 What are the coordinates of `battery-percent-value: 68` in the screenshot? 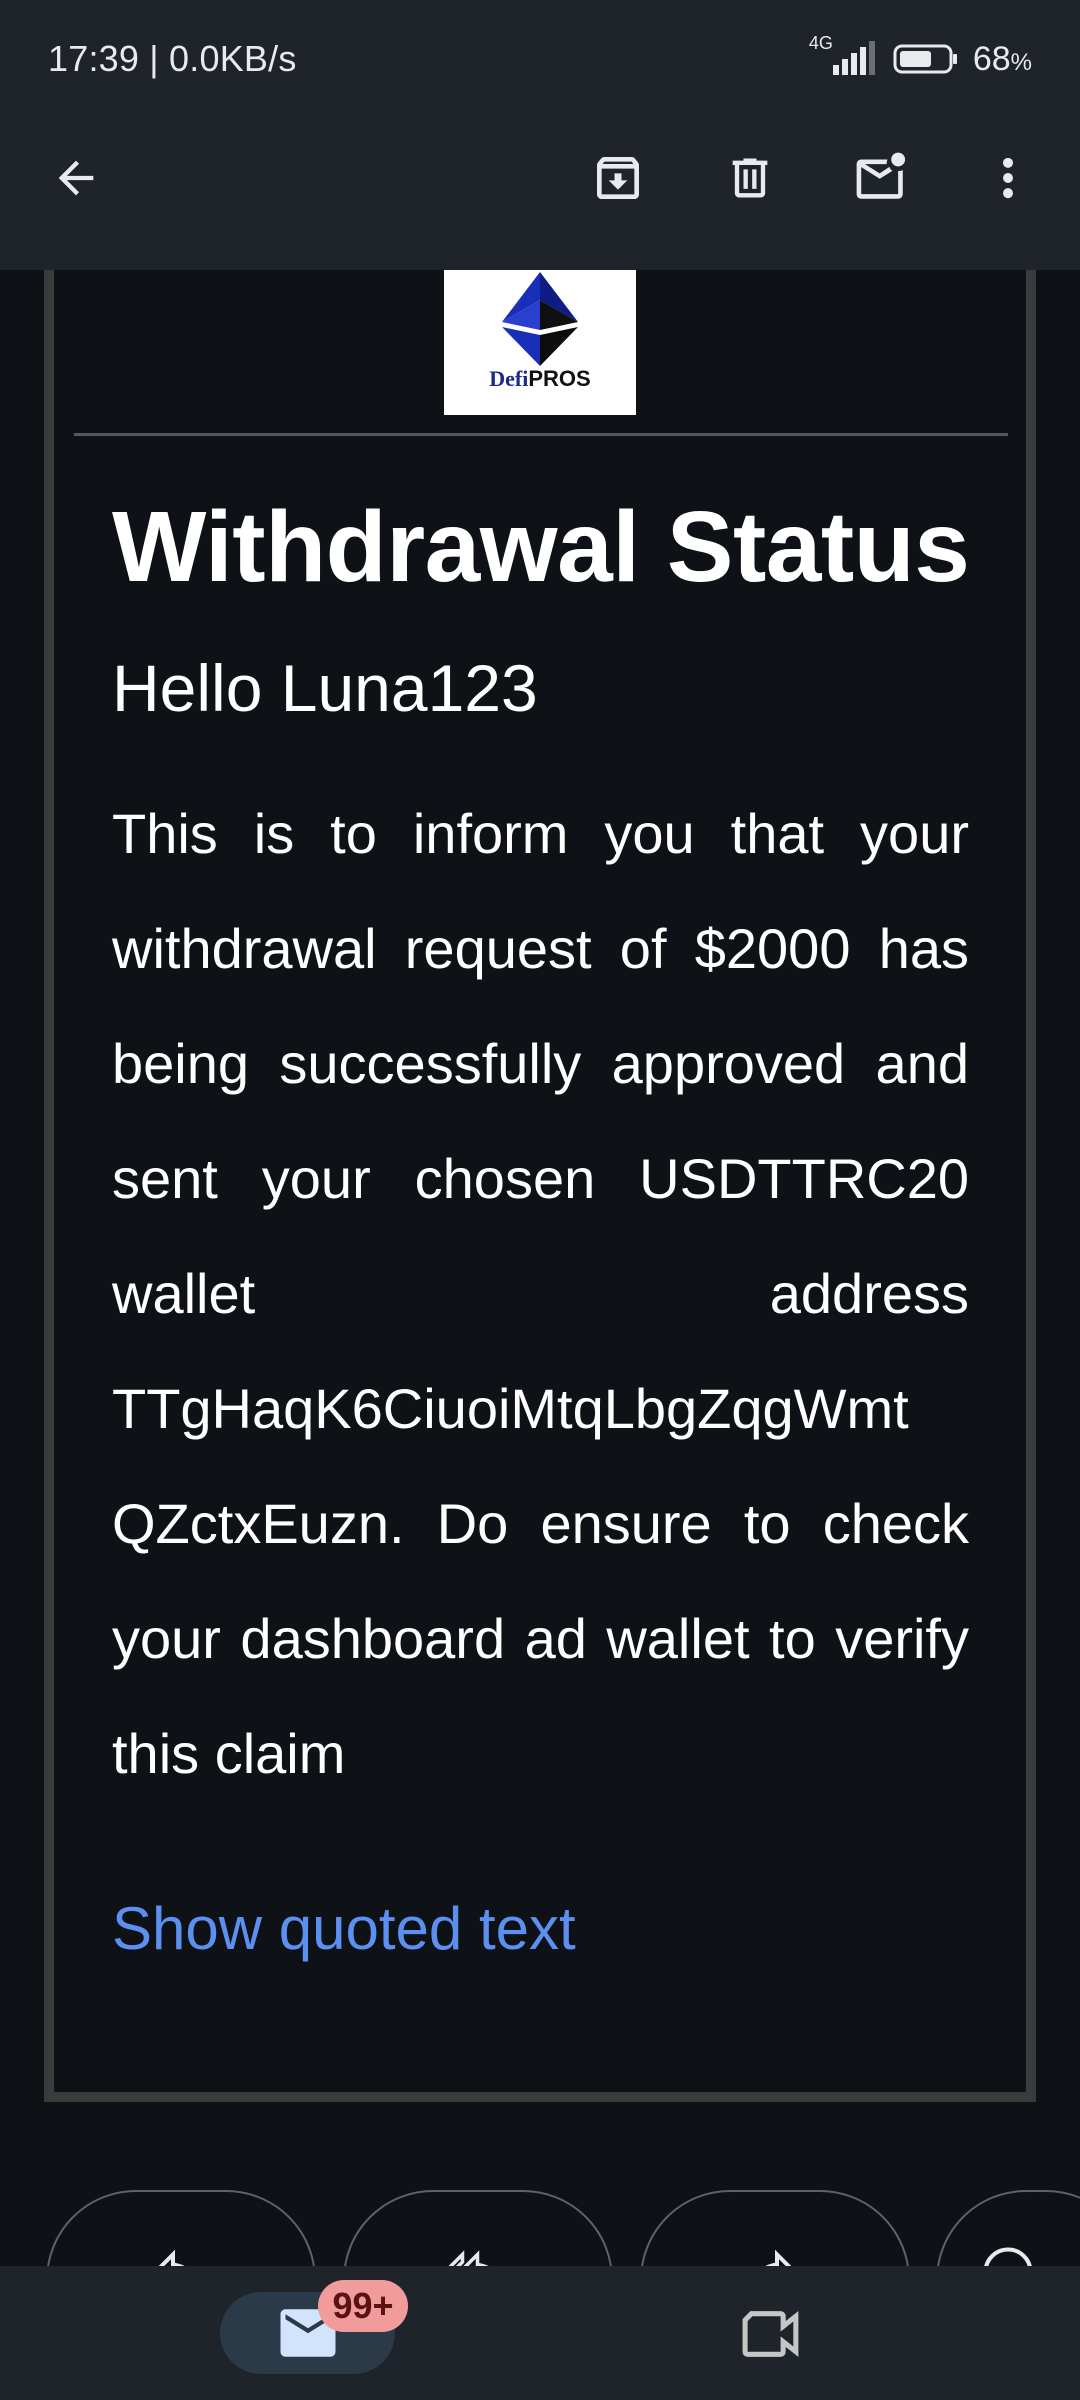 It's located at (991, 58).